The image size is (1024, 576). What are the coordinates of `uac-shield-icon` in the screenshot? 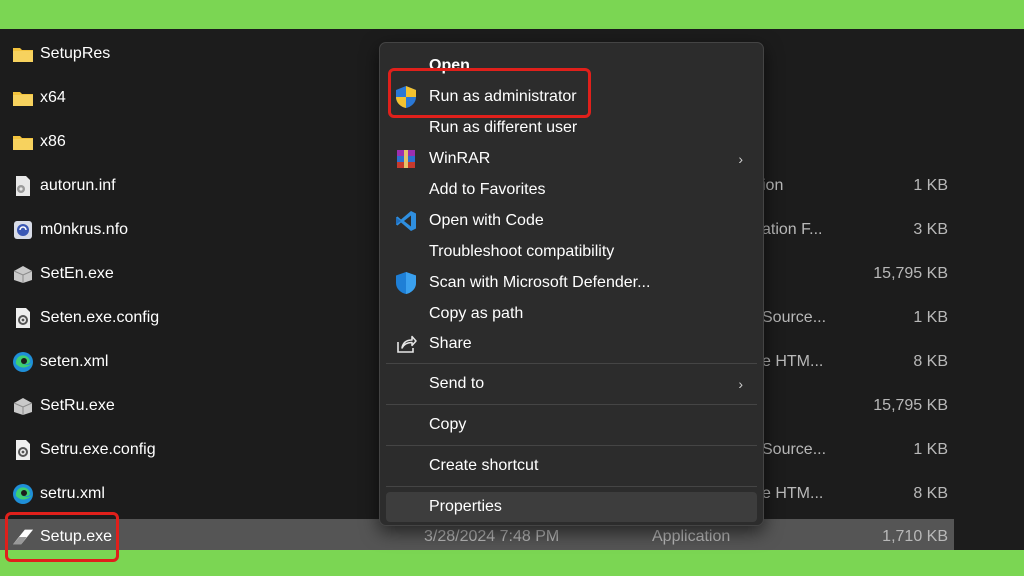 It's located at (406, 97).